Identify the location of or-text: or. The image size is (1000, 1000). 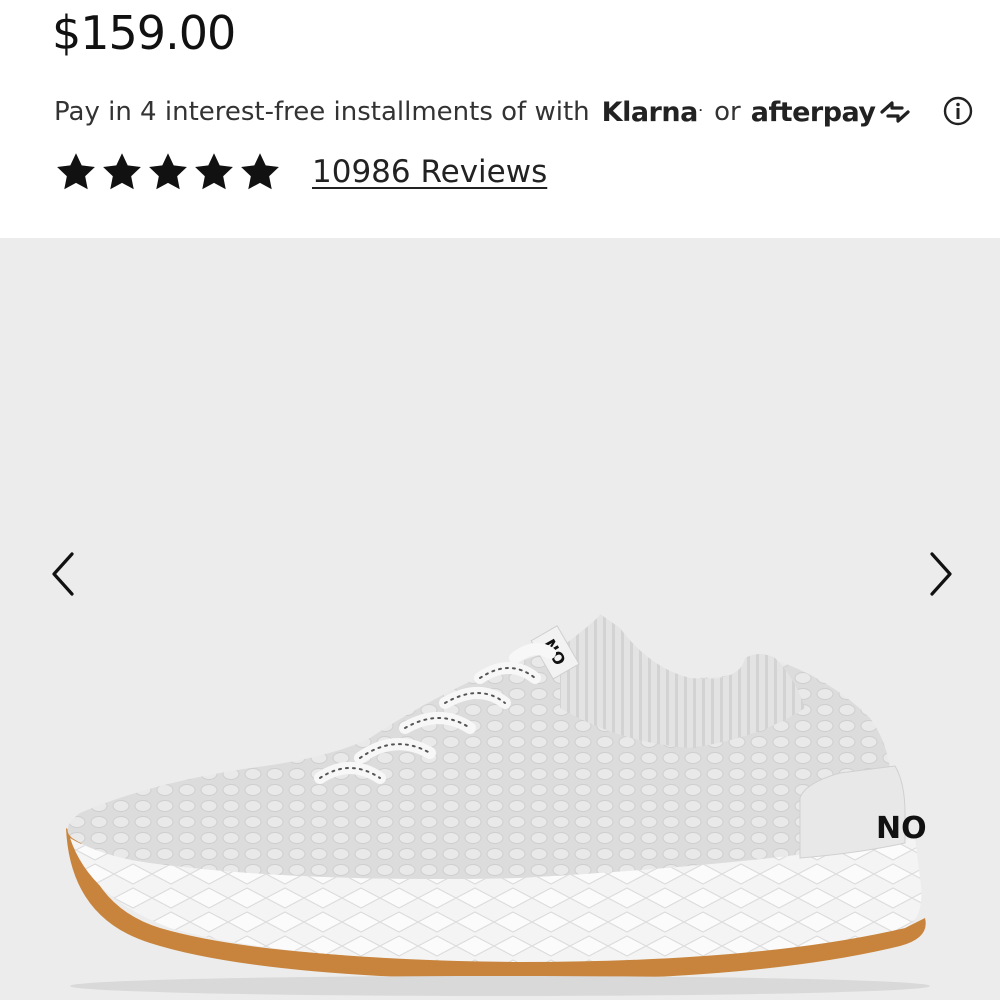
(727, 112).